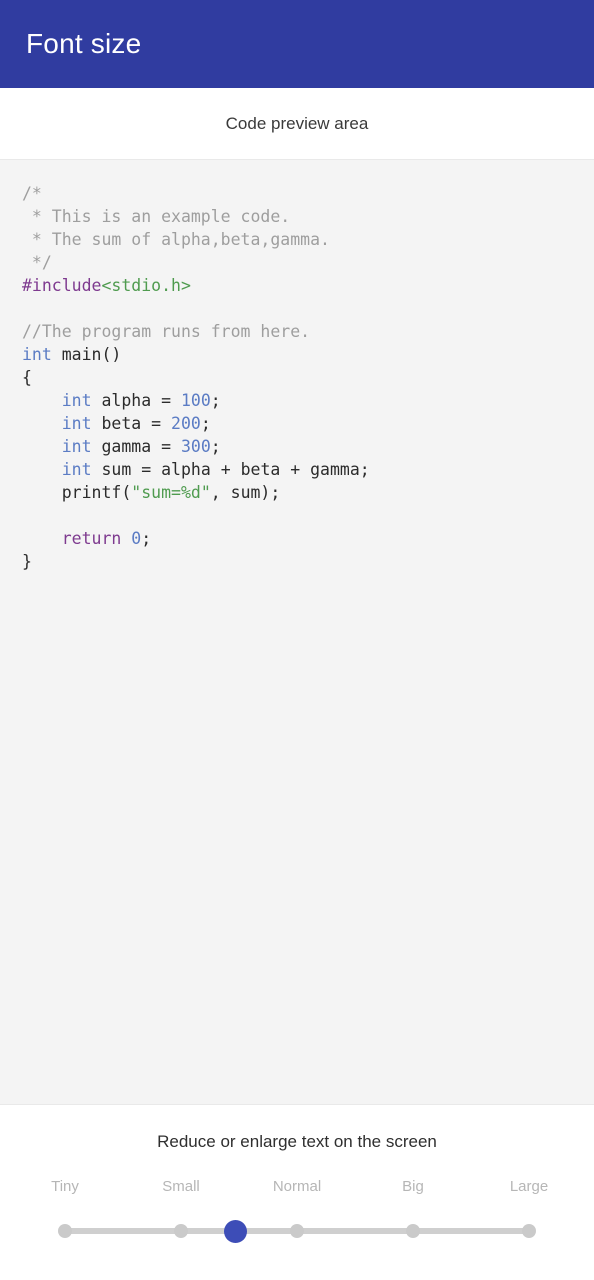  What do you see at coordinates (91, 538) in the screenshot?
I see `code-token-return: return` at bounding box center [91, 538].